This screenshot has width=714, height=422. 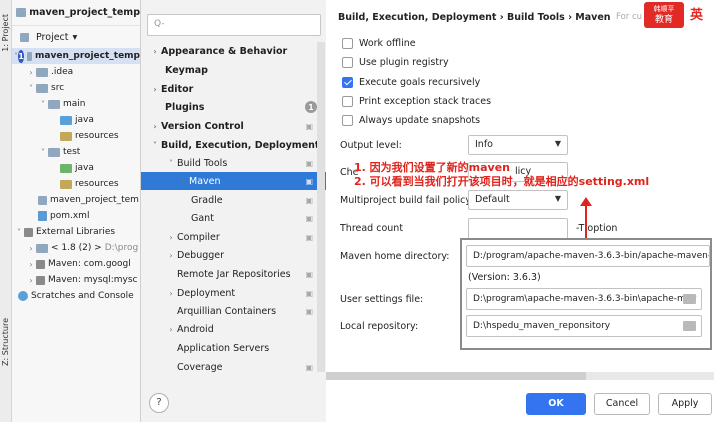 I want to click on nav-keymap: Keymap, so click(x=234, y=70).